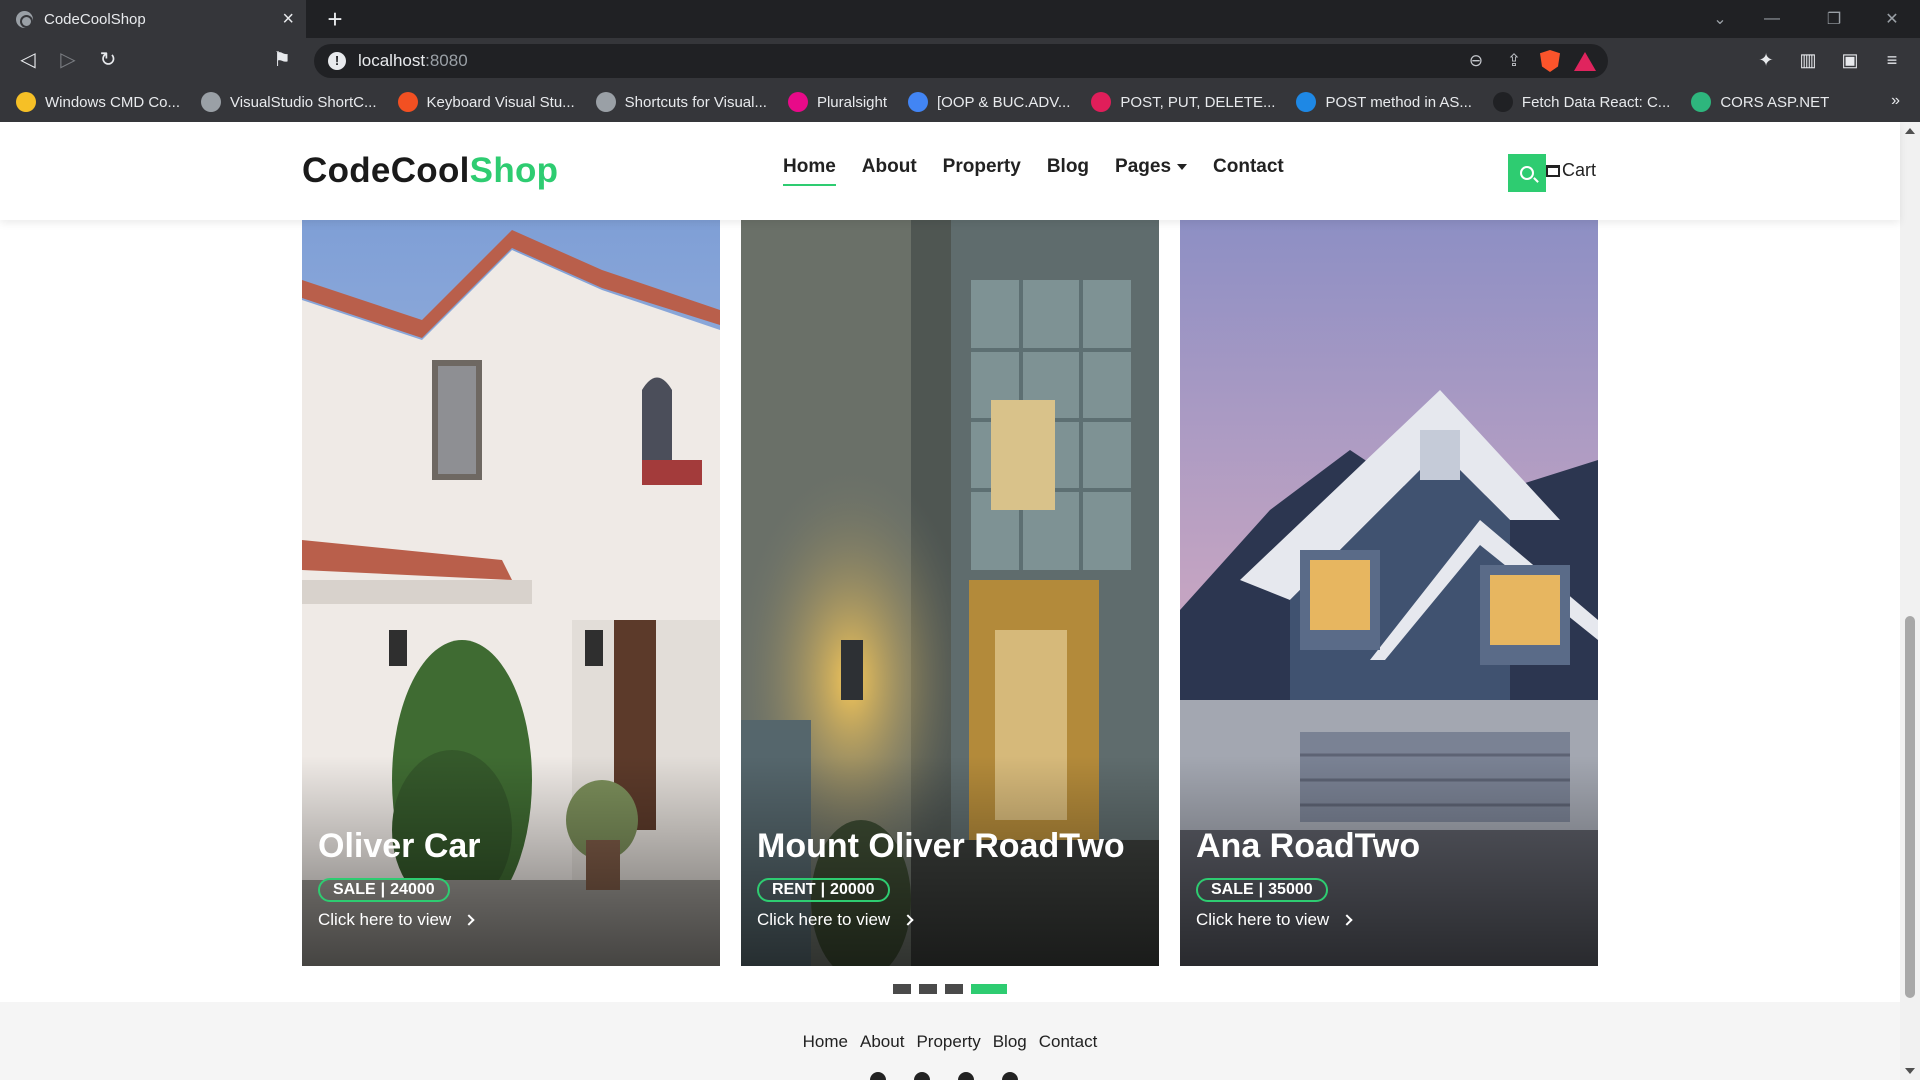  What do you see at coordinates (28, 60) in the screenshot?
I see `back-icon: ◁` at bounding box center [28, 60].